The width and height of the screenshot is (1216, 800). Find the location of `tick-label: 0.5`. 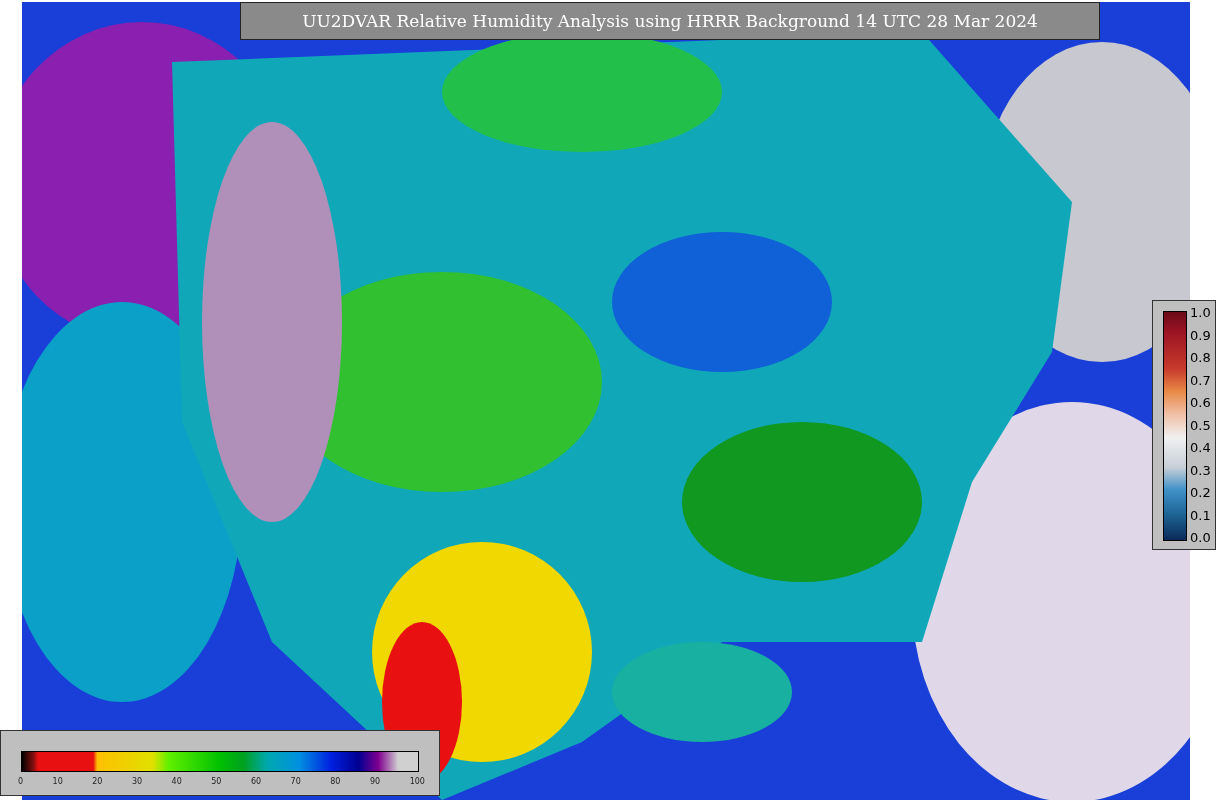

tick-label: 0.5 is located at coordinates (1200, 425).